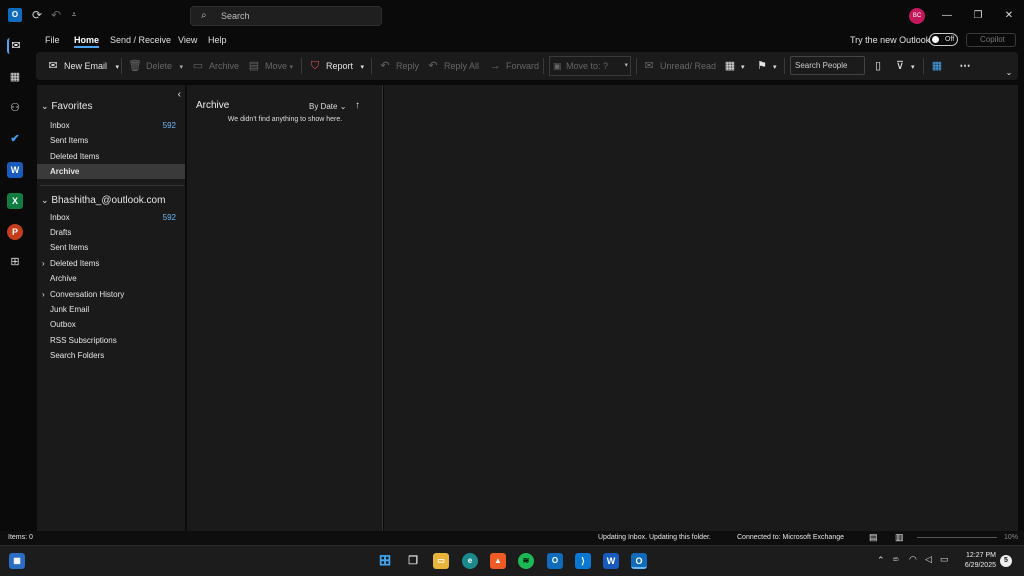  Describe the element at coordinates (111, 171) in the screenshot. I see `folder-fav-archive: Archive` at that location.